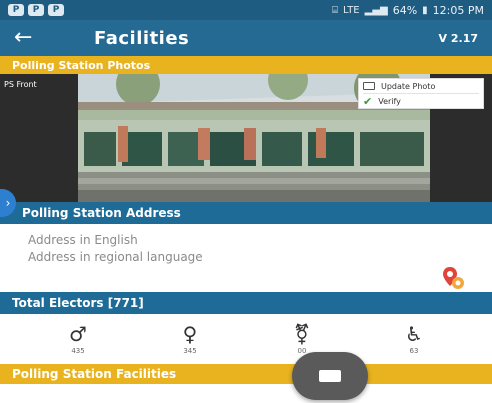 The width and height of the screenshot is (492, 403). I want to click on photo-options-menu: Update Photo ✔ Verify, so click(421, 93).